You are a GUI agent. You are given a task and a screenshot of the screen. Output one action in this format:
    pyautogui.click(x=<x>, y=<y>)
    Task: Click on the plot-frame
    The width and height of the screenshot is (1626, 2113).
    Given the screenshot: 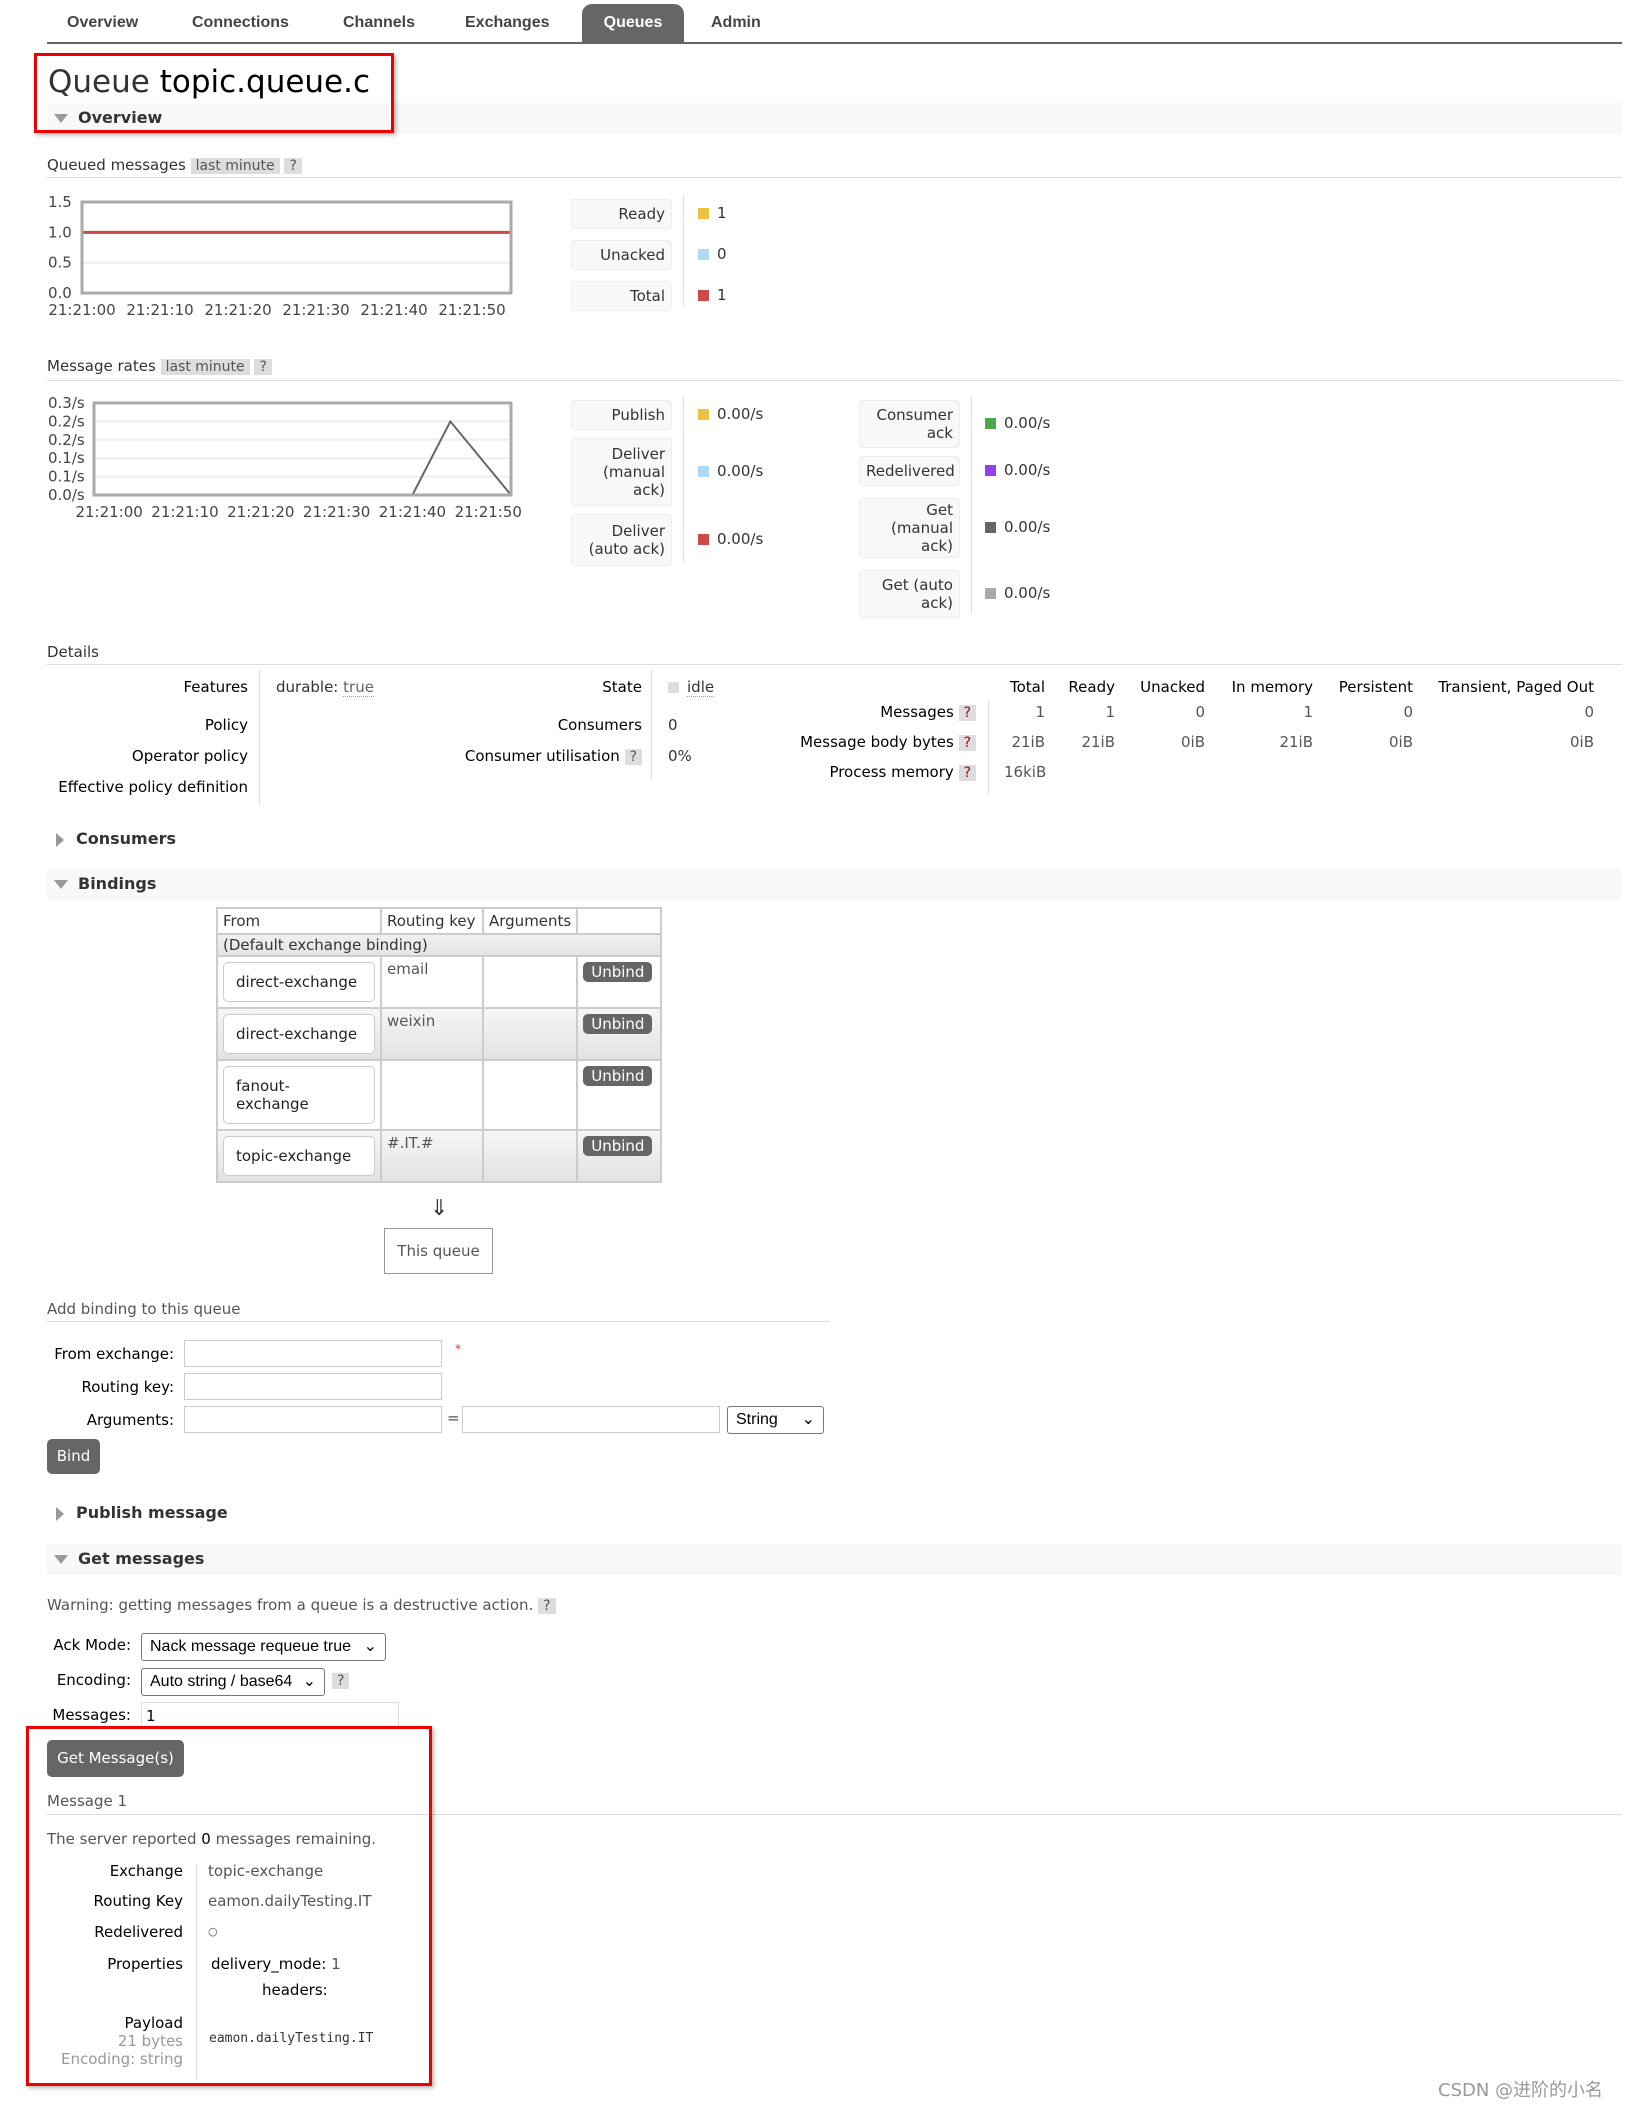 What is the action you would take?
    pyautogui.click(x=296, y=247)
    